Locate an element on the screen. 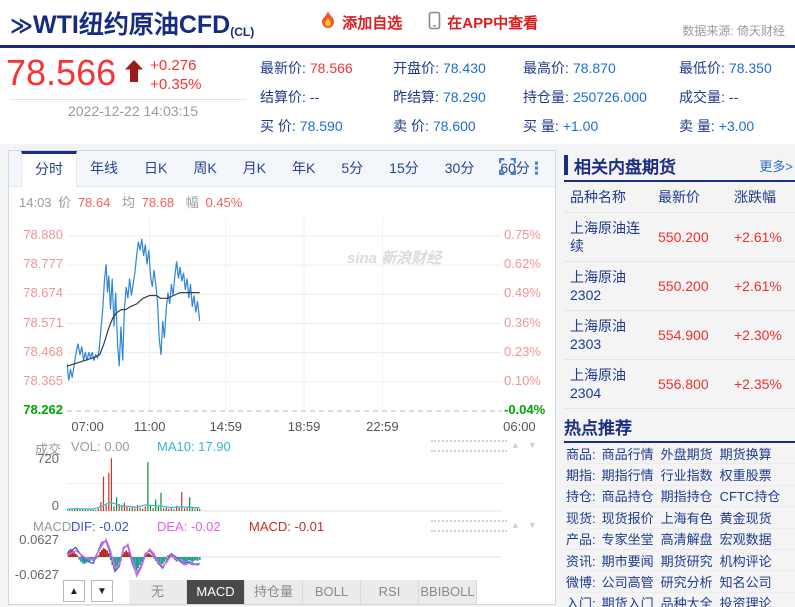  time-axis: 07:00 11:00 14:59 18:59 22:59 06:00 is located at coordinates (301, 427).